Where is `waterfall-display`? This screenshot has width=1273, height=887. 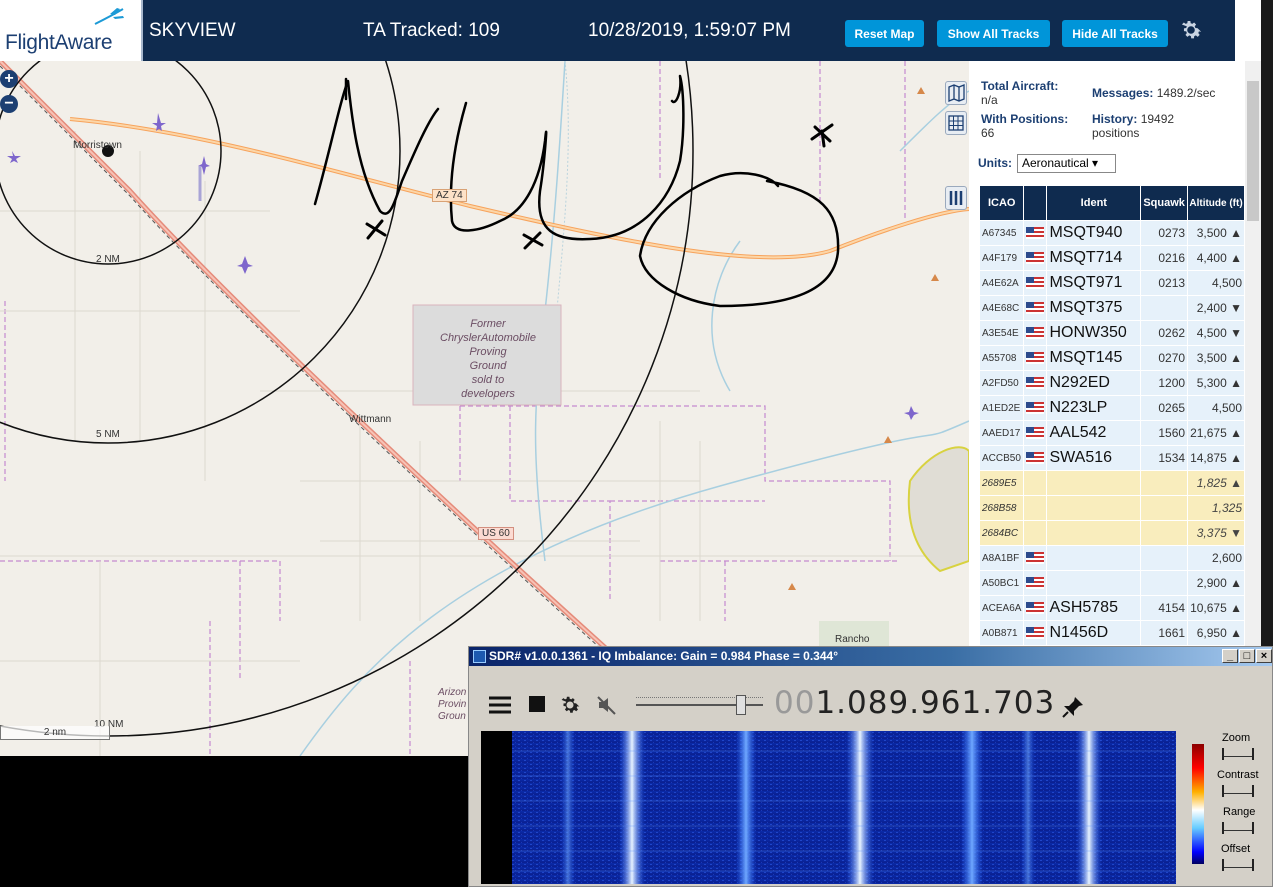 waterfall-display is located at coordinates (828, 807).